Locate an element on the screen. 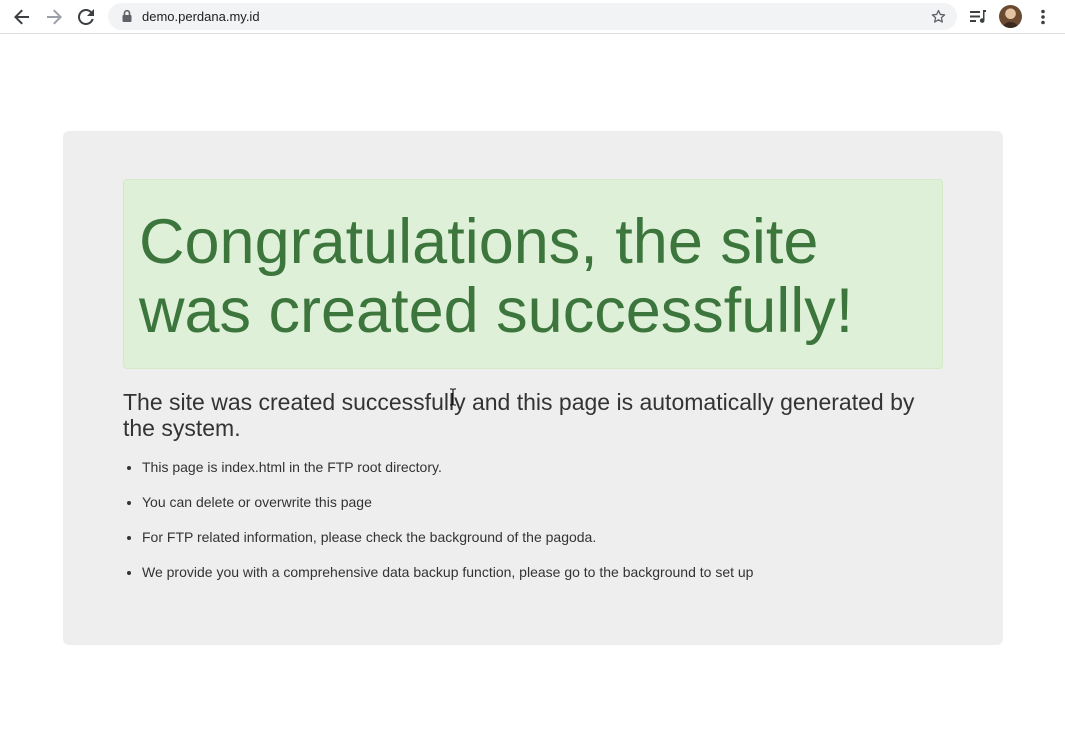 This screenshot has height=734, width=1065. media-control-icon is located at coordinates (978, 16).